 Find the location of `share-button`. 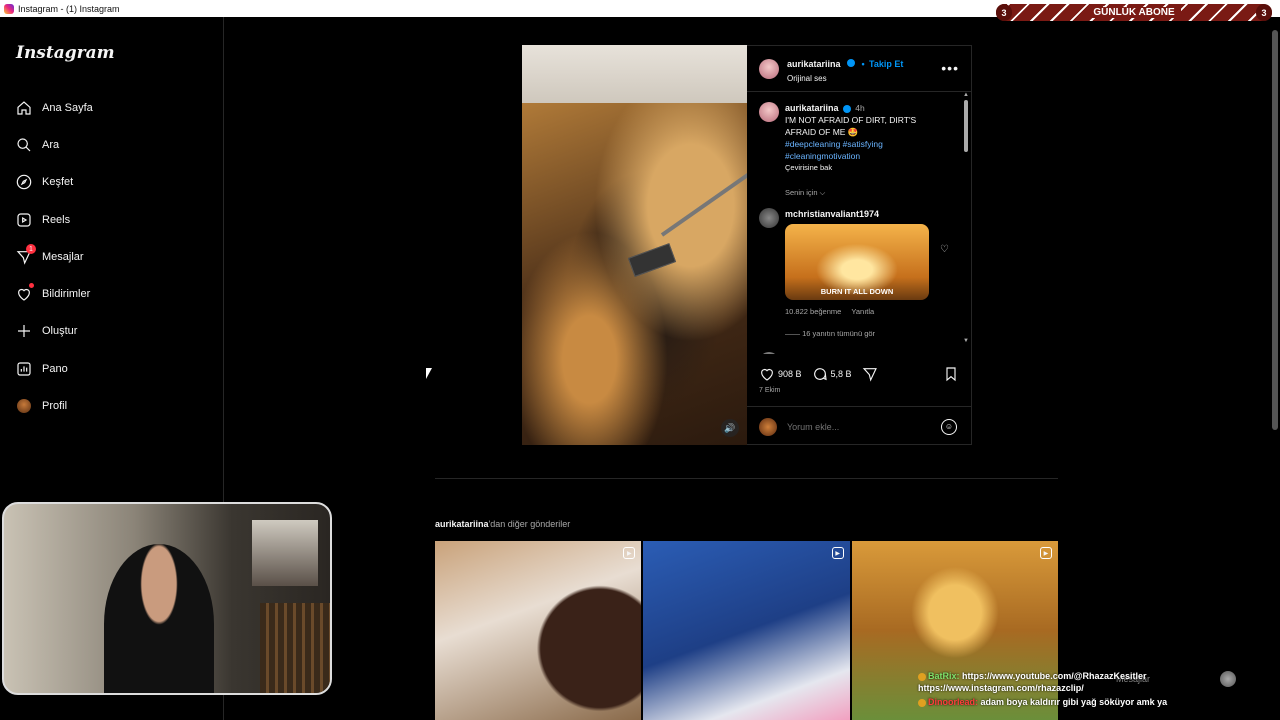

share-button is located at coordinates (870, 374).